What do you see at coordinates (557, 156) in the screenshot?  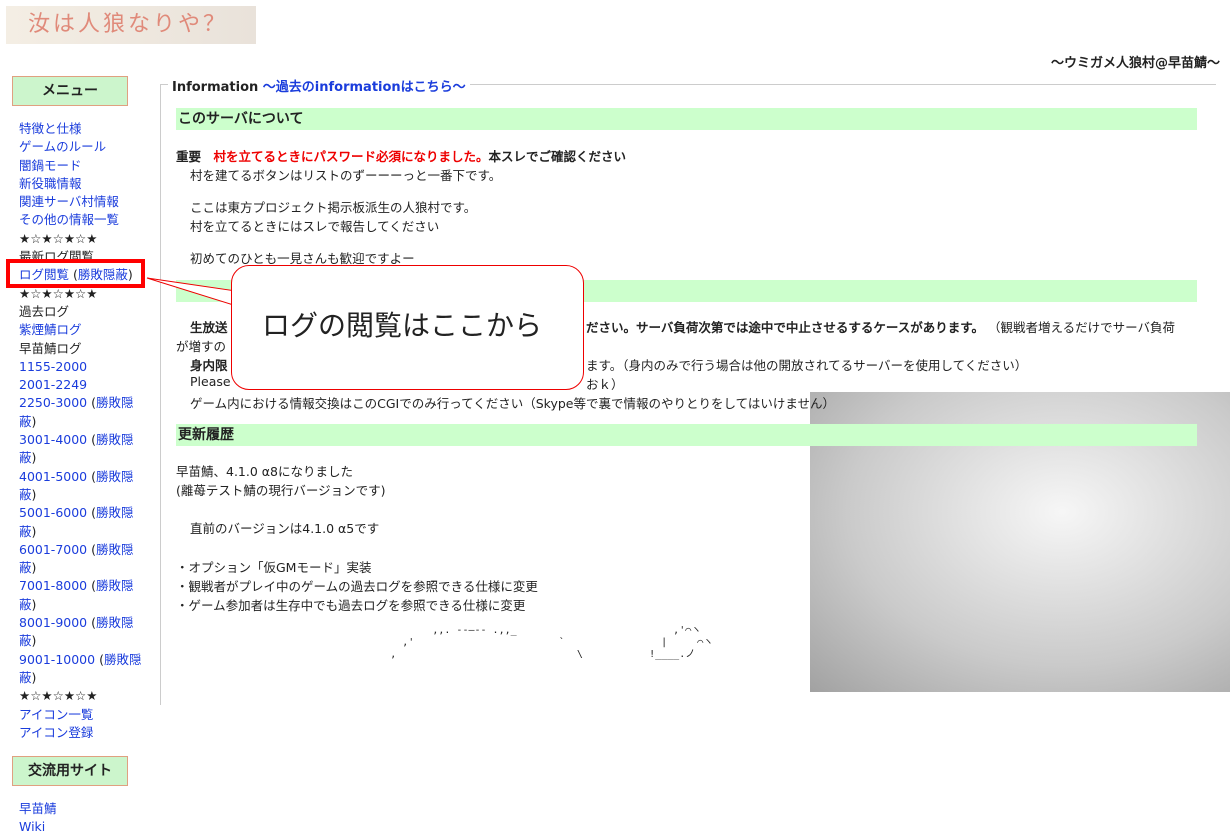 I see `important-rest: 本スレでご確認ください` at bounding box center [557, 156].